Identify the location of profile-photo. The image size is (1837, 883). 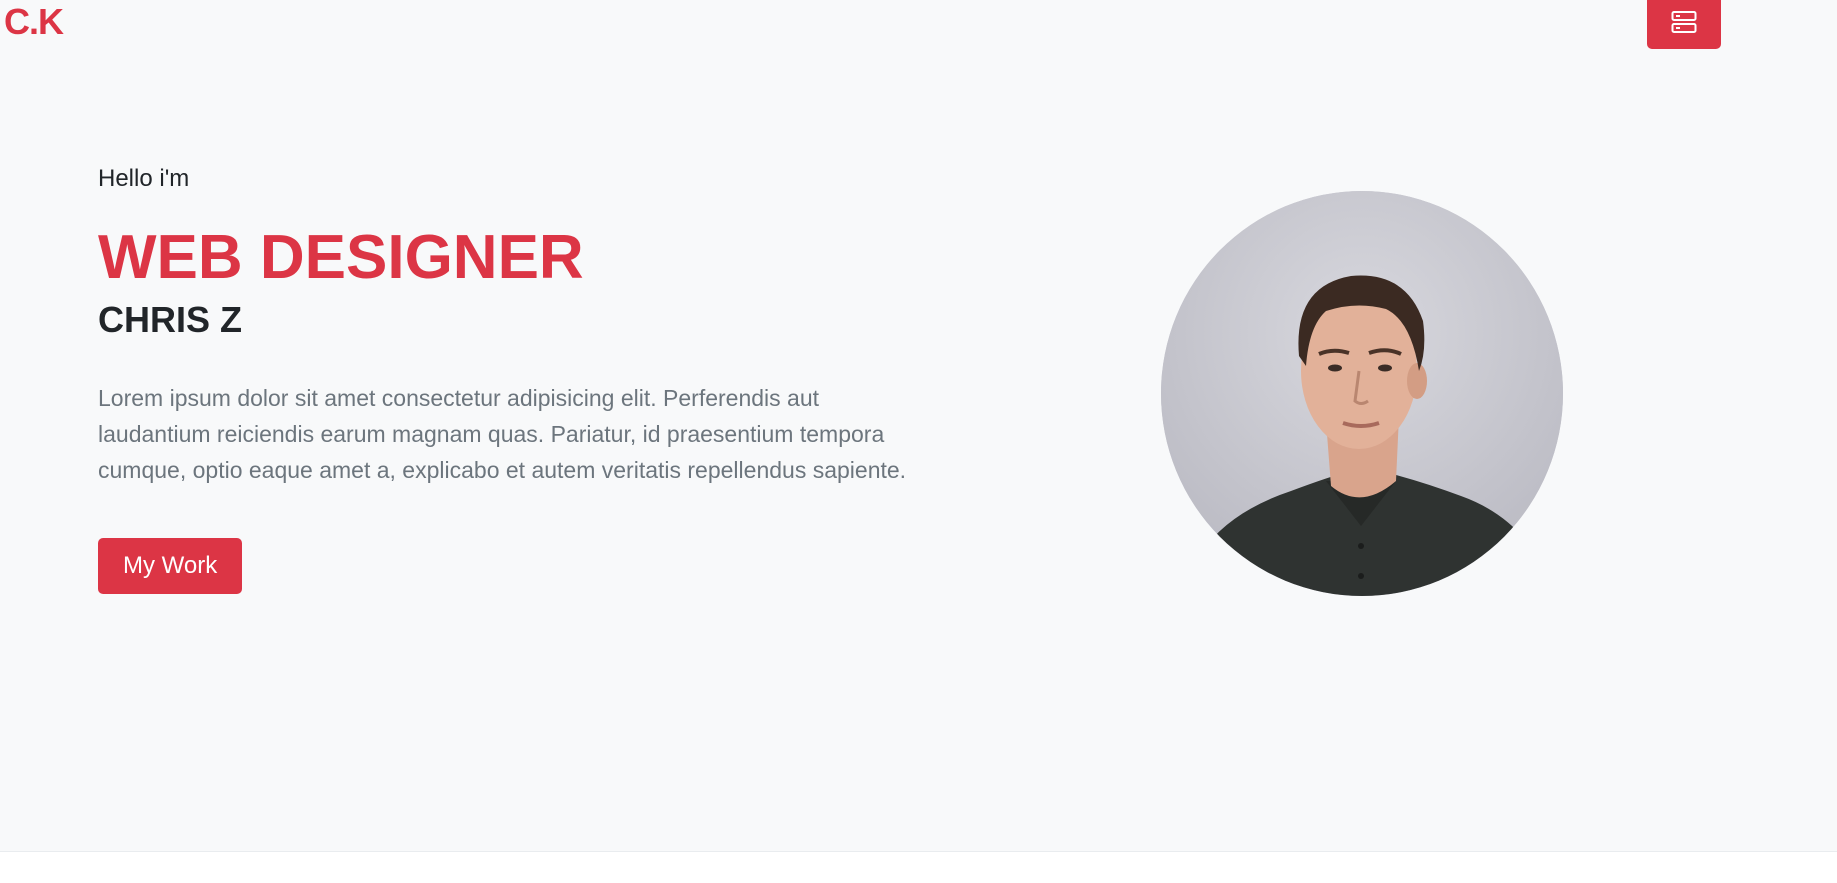
(1362, 393).